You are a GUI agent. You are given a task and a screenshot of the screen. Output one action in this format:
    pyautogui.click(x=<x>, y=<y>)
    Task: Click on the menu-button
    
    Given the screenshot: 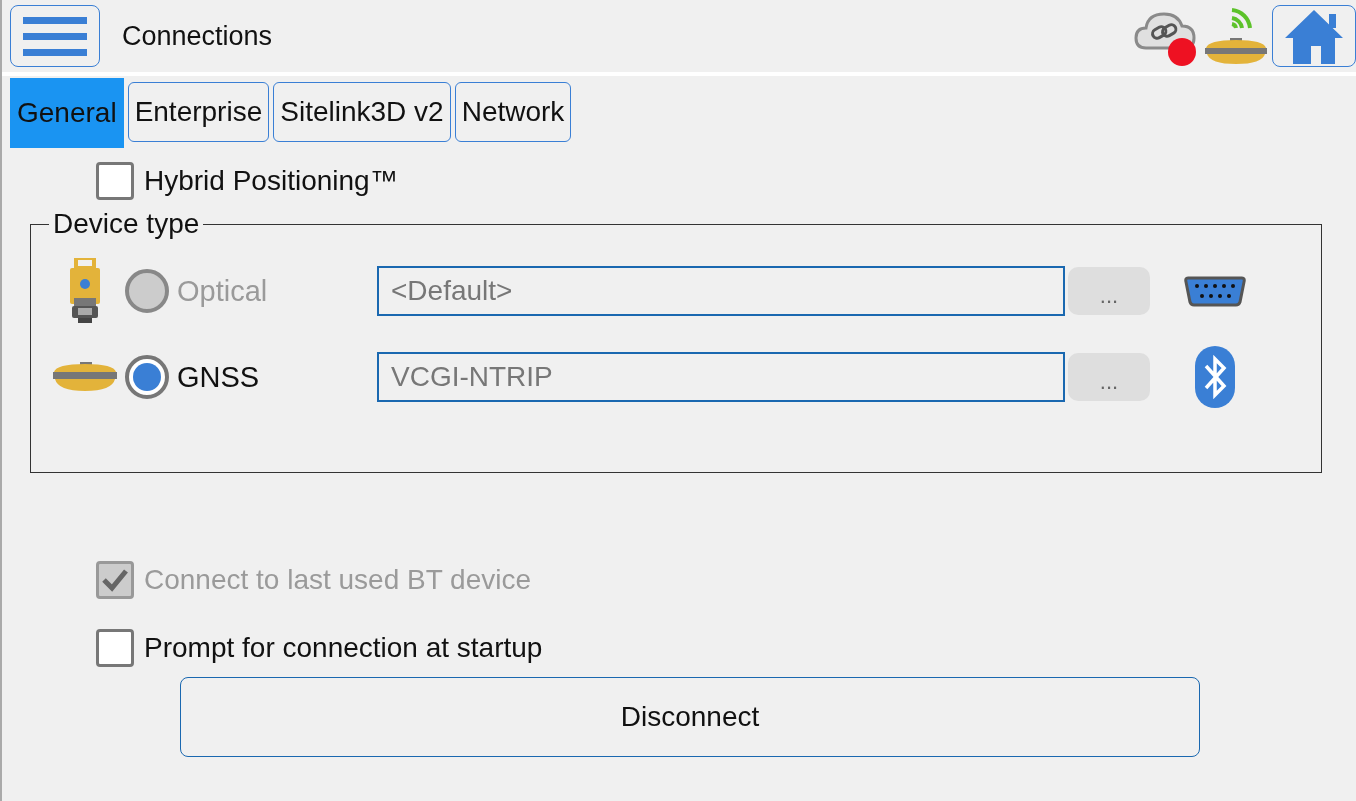 What is the action you would take?
    pyautogui.click(x=55, y=36)
    